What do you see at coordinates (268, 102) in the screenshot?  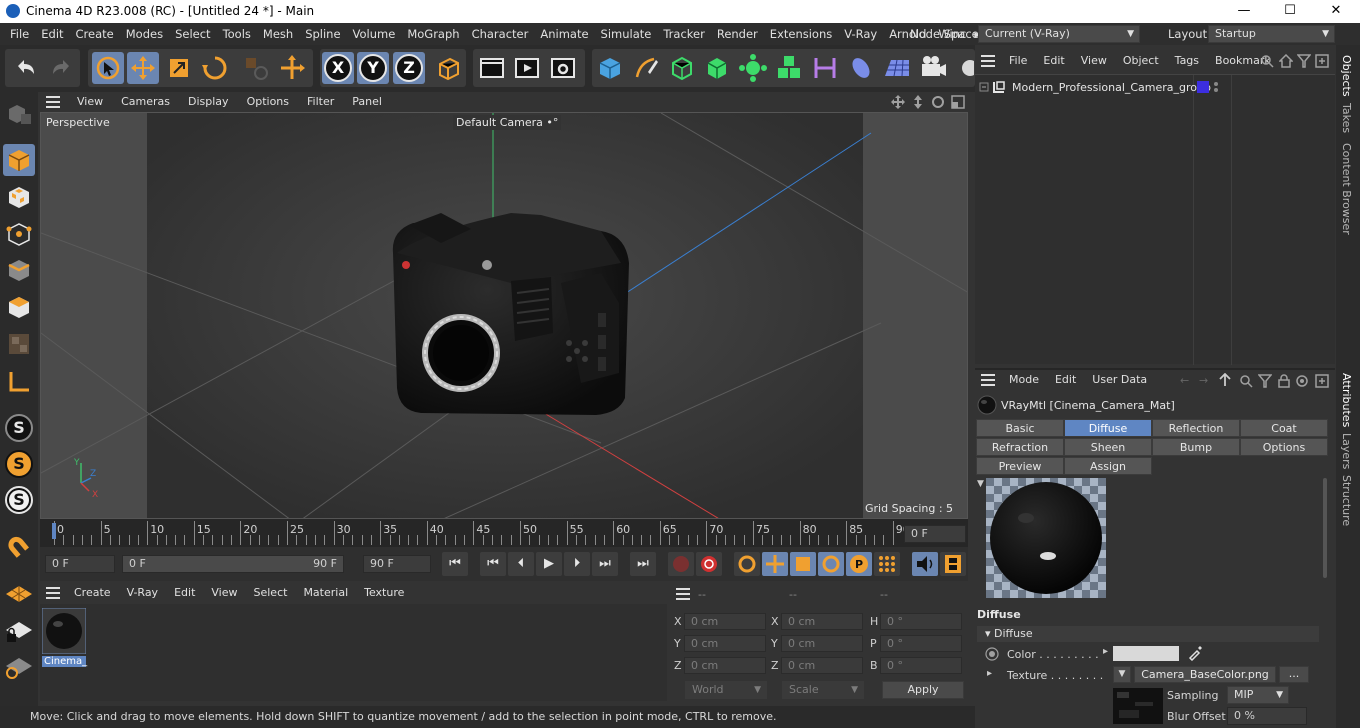 I see `viewport-menu-options: Options` at bounding box center [268, 102].